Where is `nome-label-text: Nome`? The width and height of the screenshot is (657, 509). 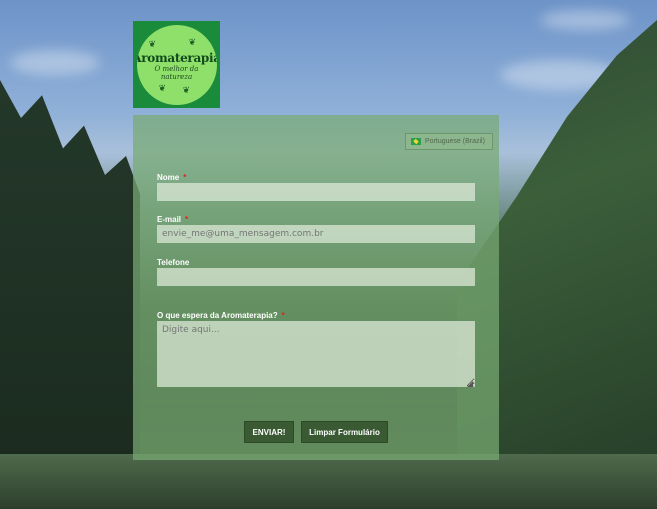 nome-label-text: Nome is located at coordinates (168, 177).